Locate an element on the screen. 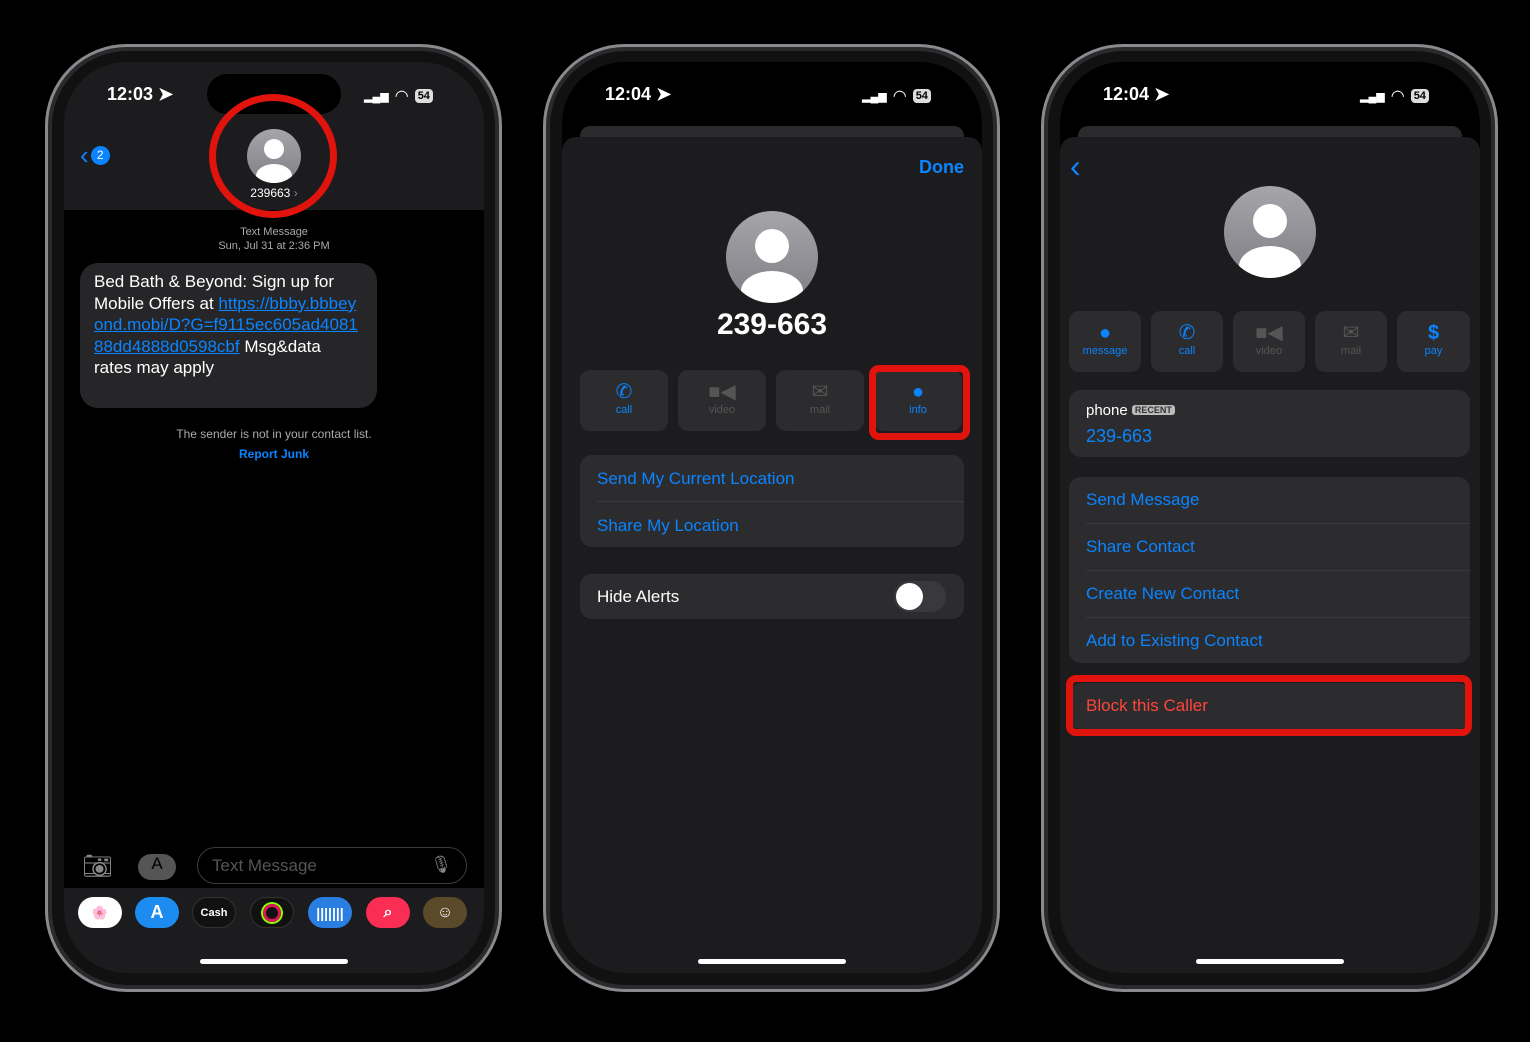 The width and height of the screenshot is (1530, 1042). message-button: ● message is located at coordinates (1105, 341).